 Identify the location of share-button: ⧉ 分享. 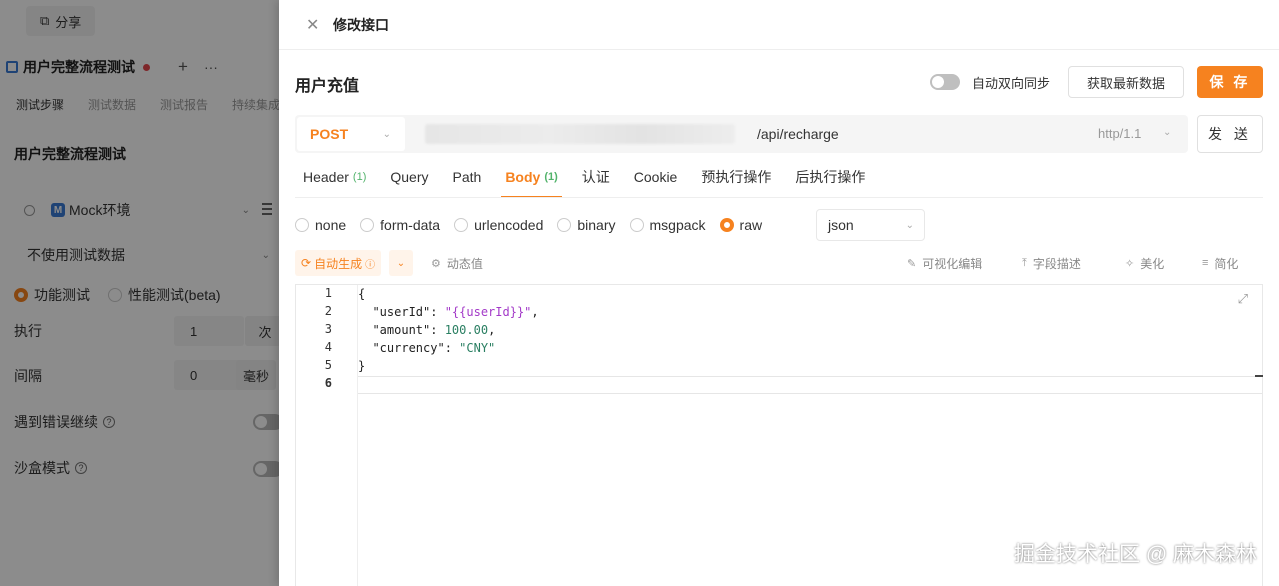
(61, 21).